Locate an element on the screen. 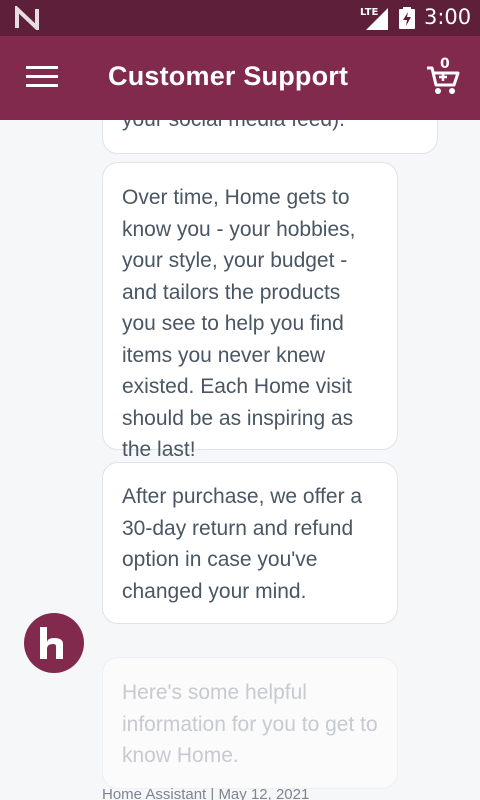 The width and height of the screenshot is (480, 800). app-bar: Customer Support 0 is located at coordinates (240, 78).